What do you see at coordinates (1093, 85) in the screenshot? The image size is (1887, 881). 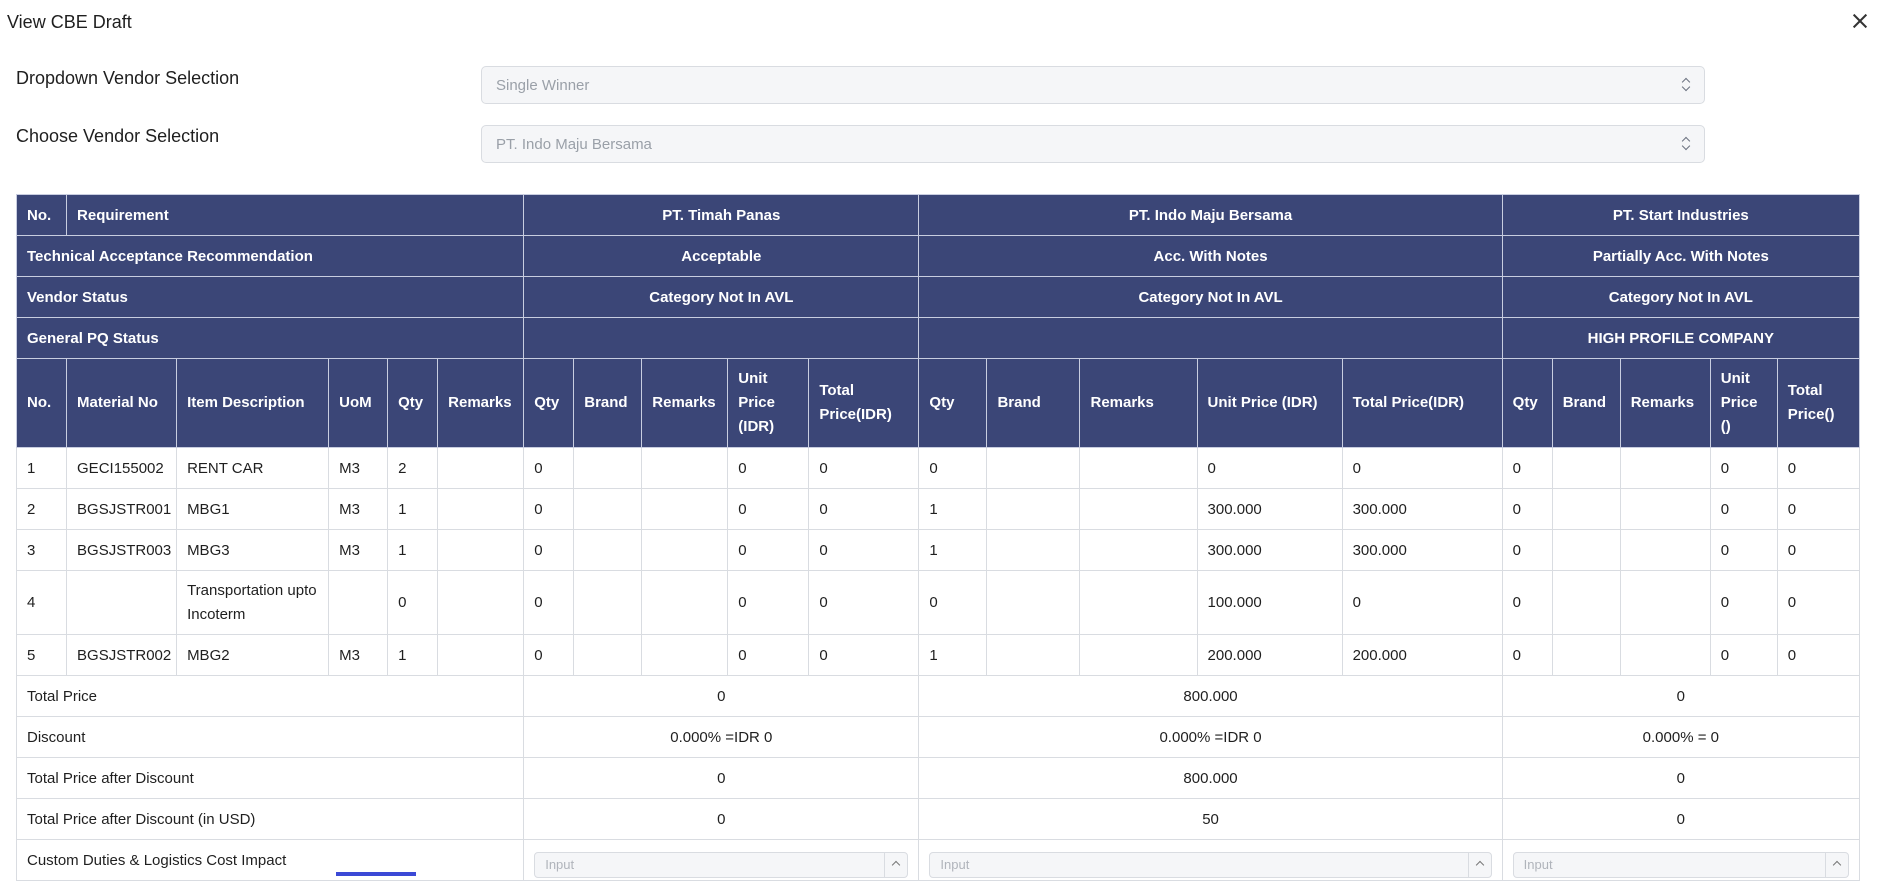 I see `dropdown-vendor-selection-select: Single Winner` at bounding box center [1093, 85].